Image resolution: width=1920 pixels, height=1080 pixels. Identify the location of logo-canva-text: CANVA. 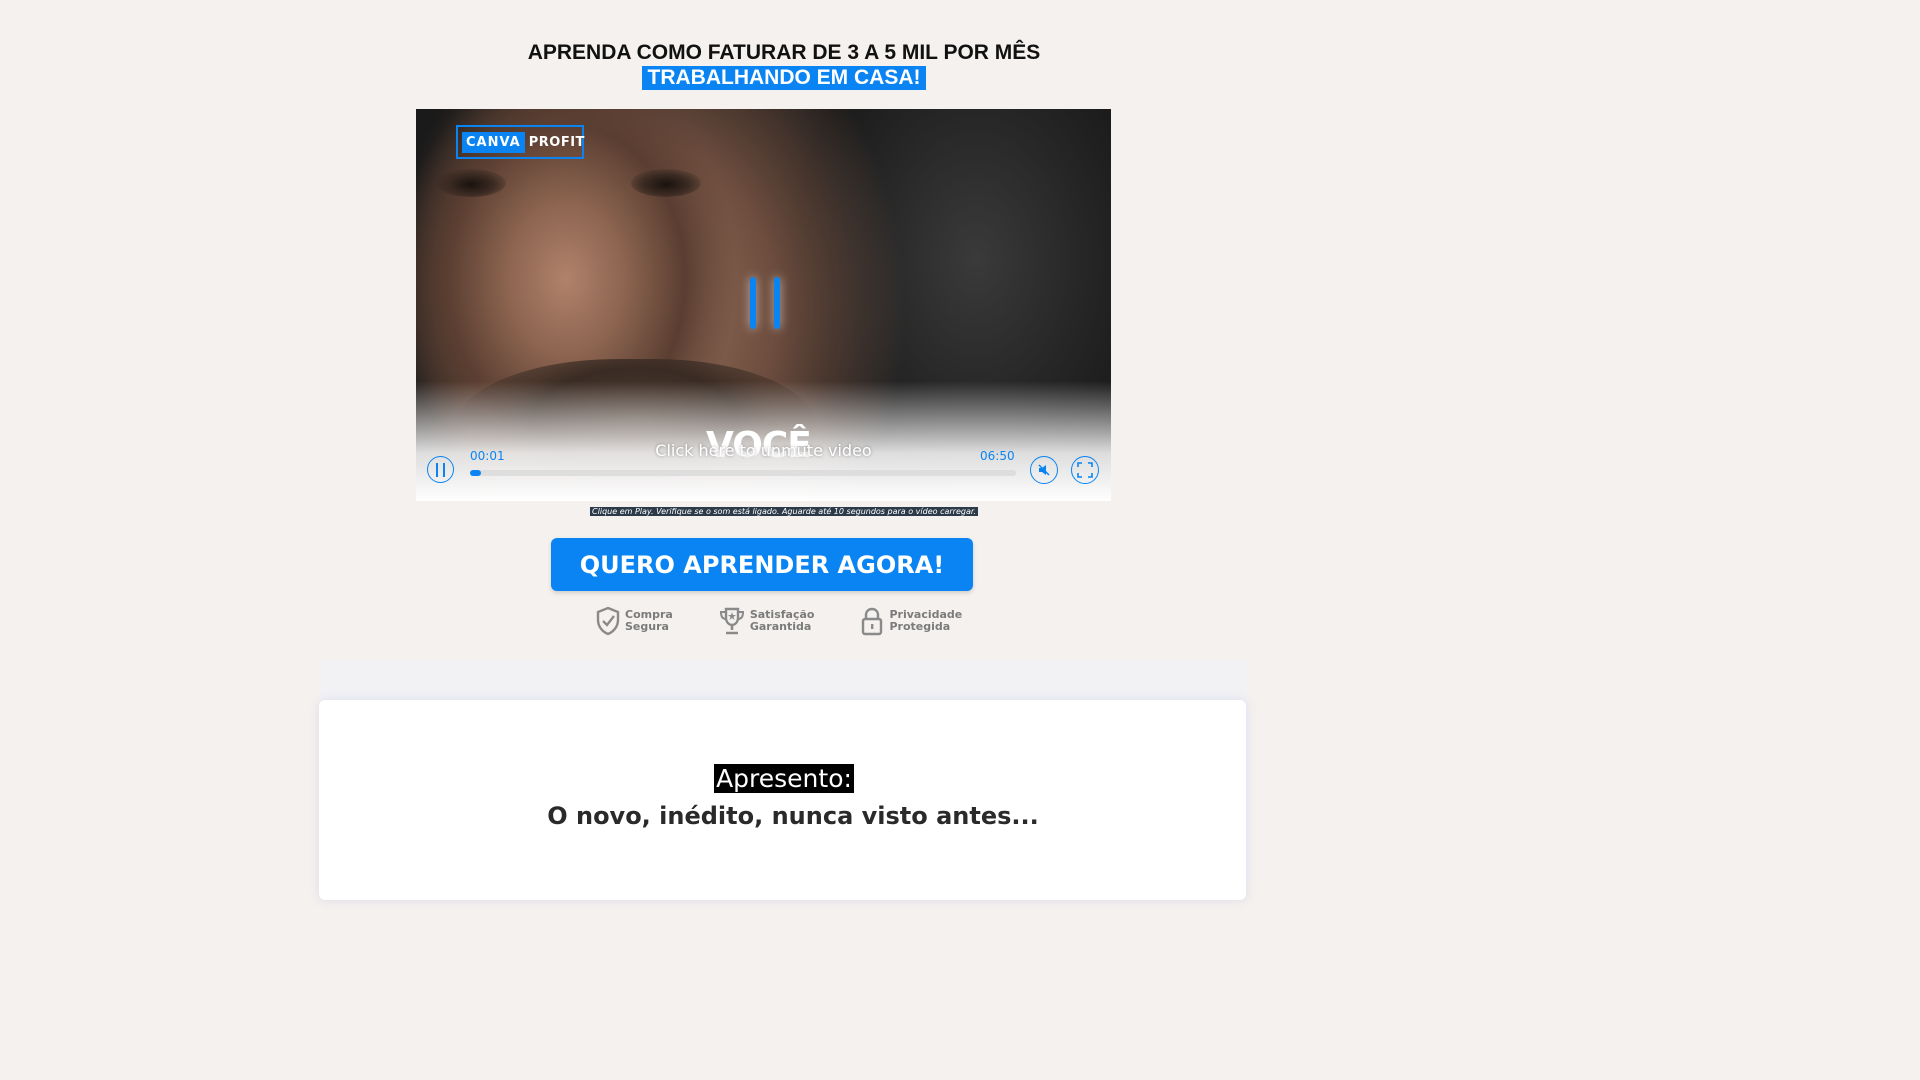
(493, 142).